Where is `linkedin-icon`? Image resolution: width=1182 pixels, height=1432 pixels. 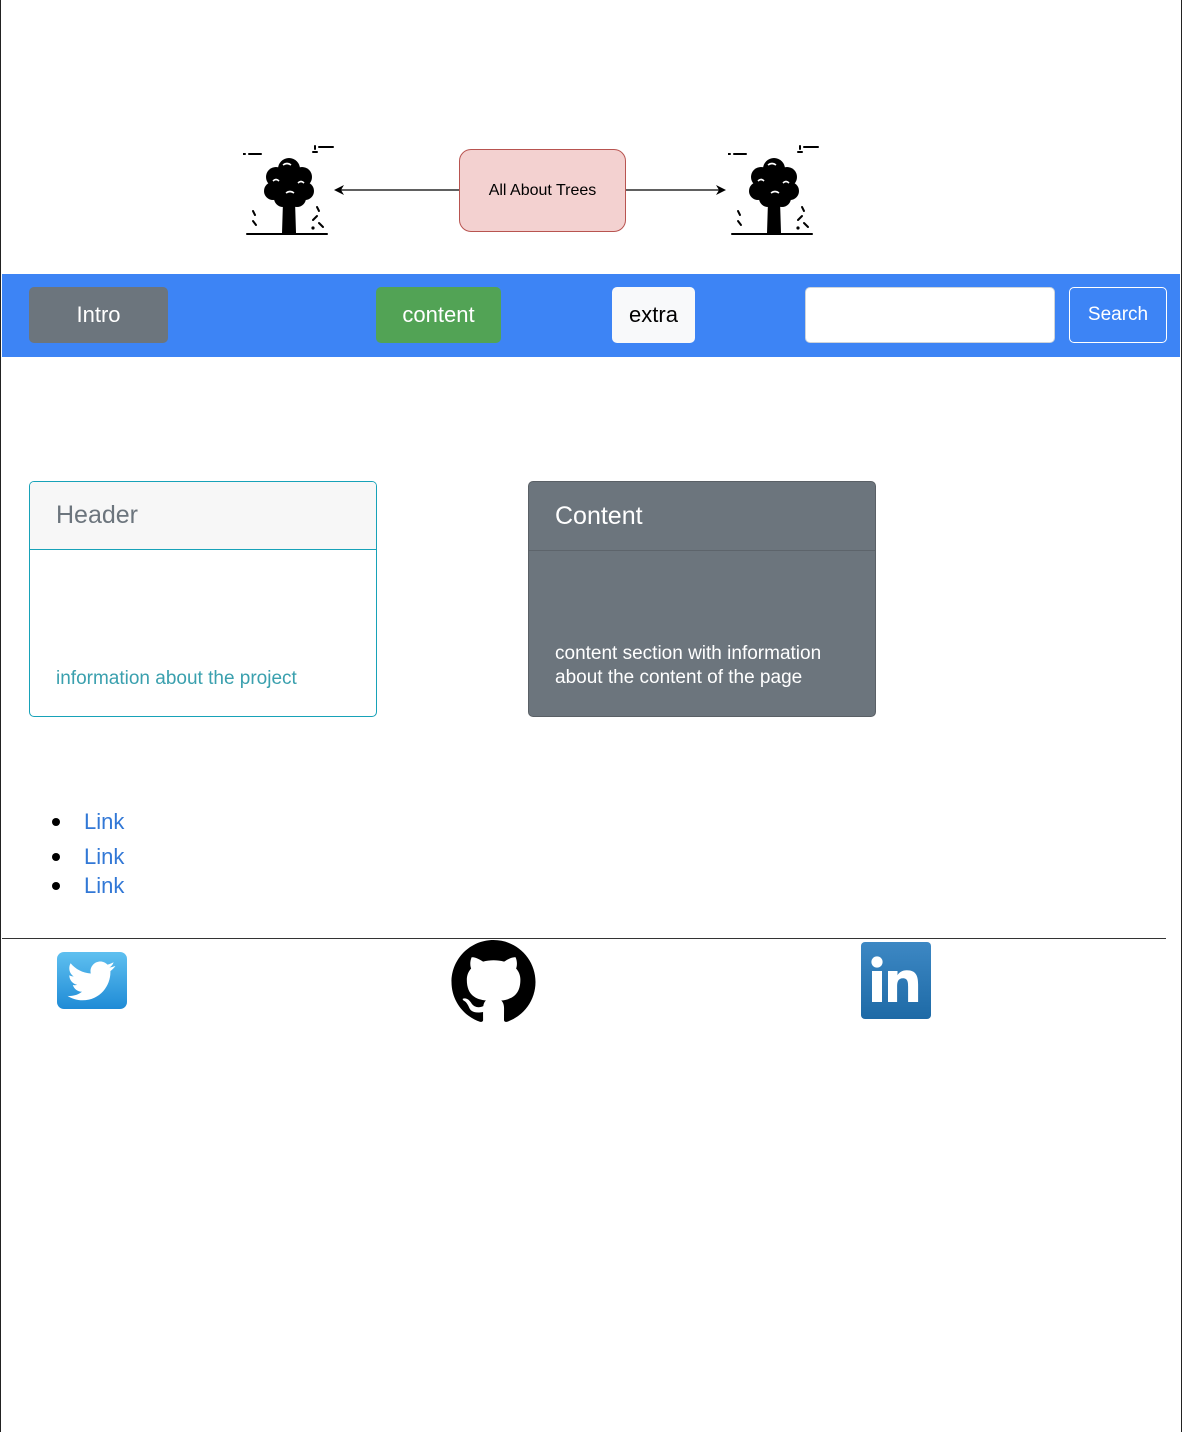 linkedin-icon is located at coordinates (896, 980).